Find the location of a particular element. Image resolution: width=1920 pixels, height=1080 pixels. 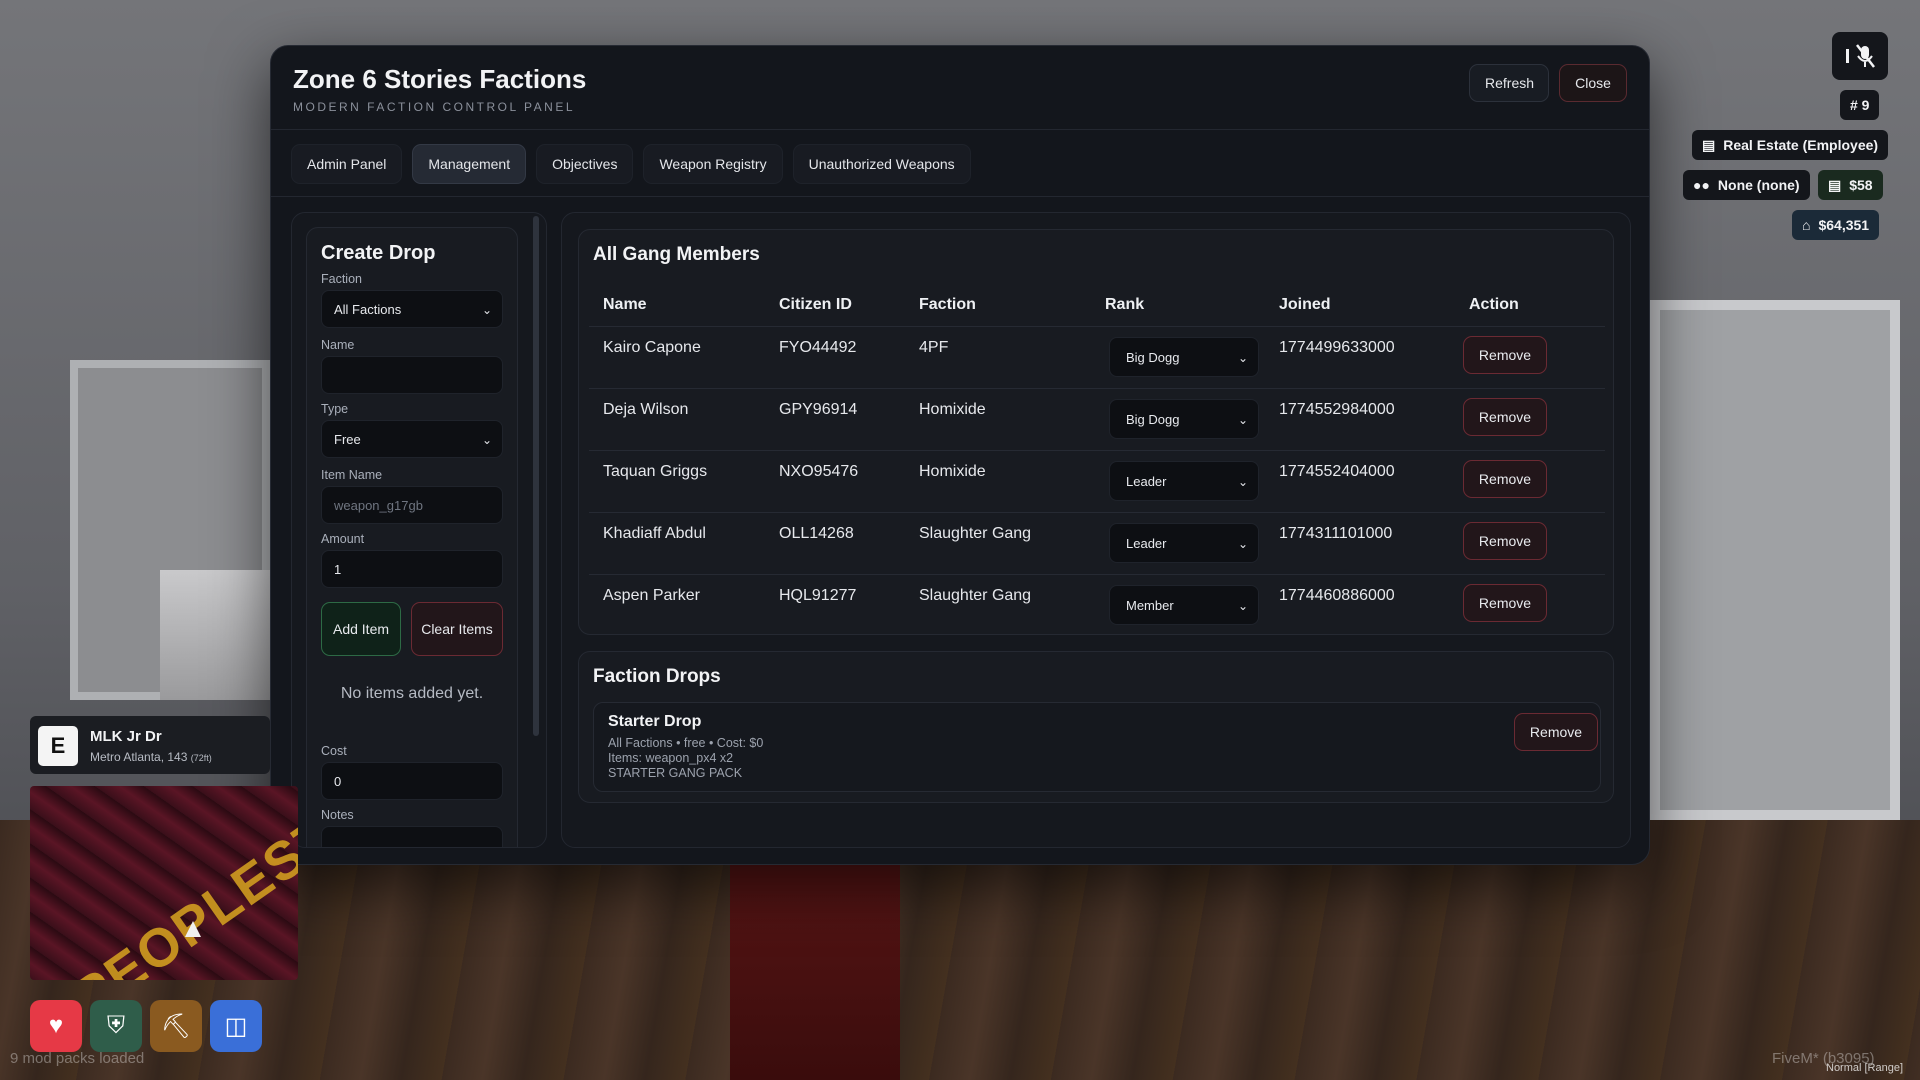

faction-select: All Factions ⌄ is located at coordinates (412, 309).